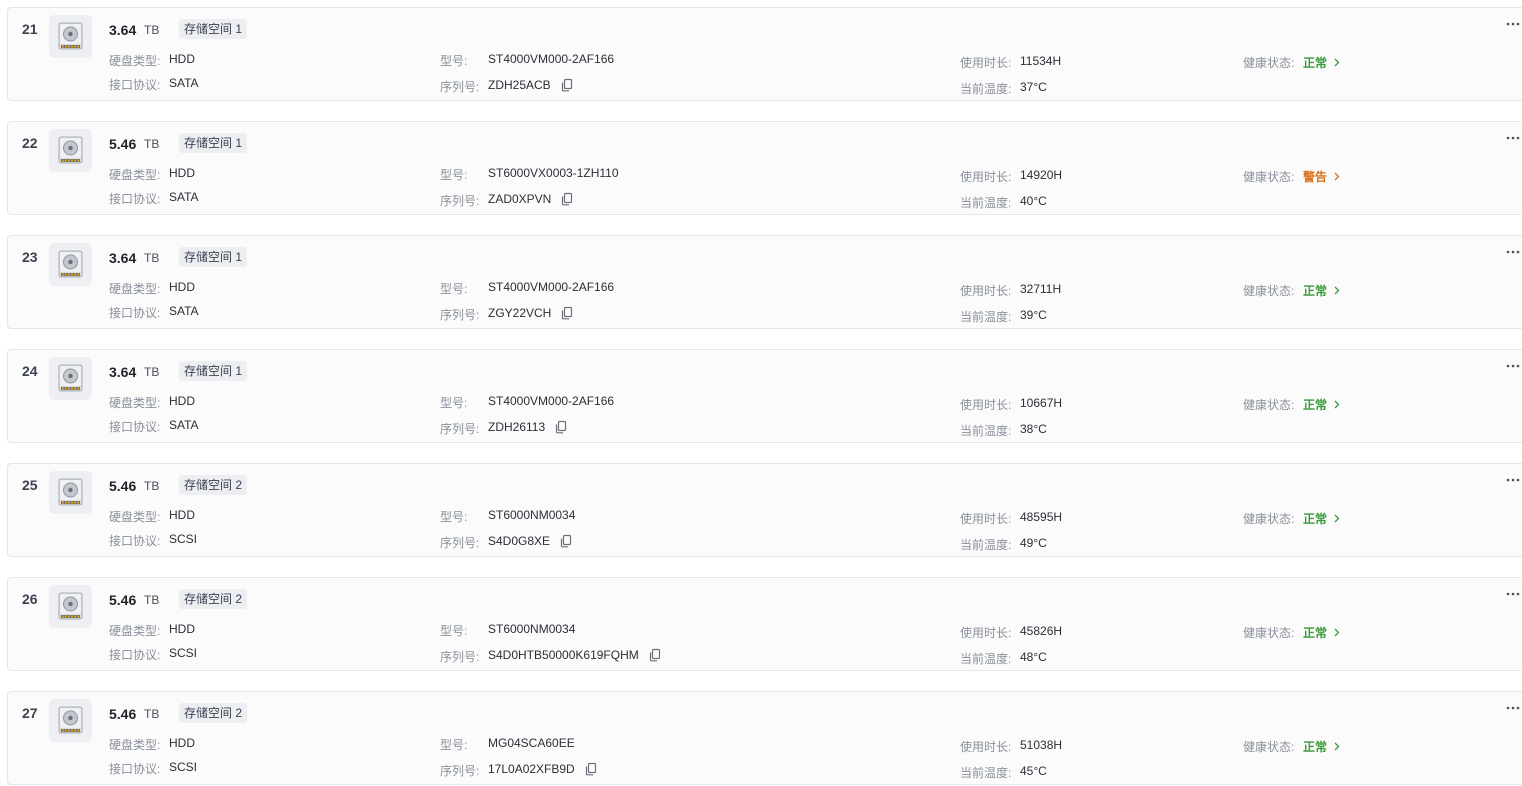  I want to click on serial-value: ZDH25ACB, so click(519, 85).